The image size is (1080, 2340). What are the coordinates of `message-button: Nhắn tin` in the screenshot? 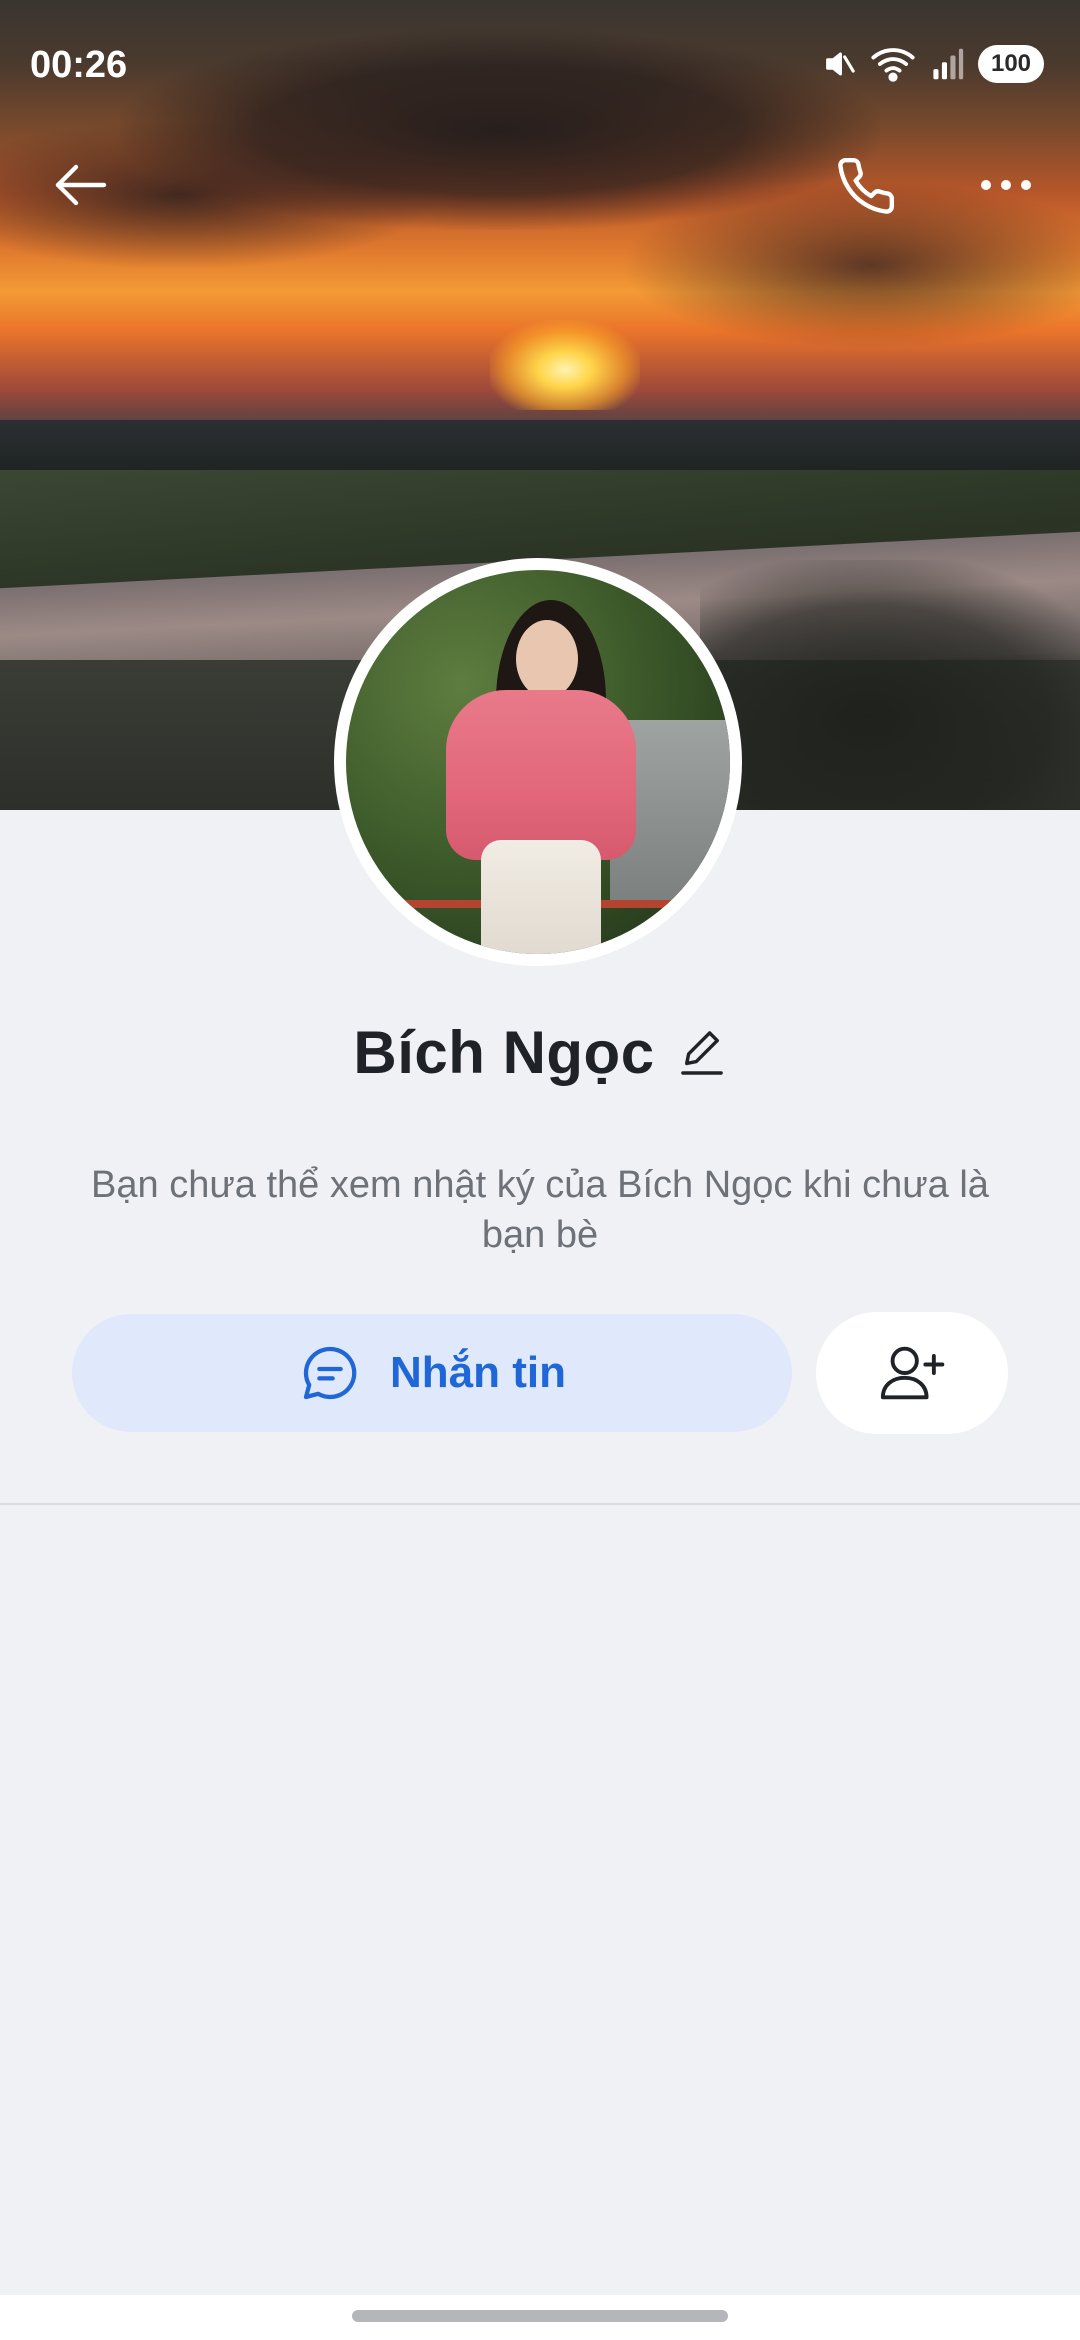 It's located at (432, 1373).